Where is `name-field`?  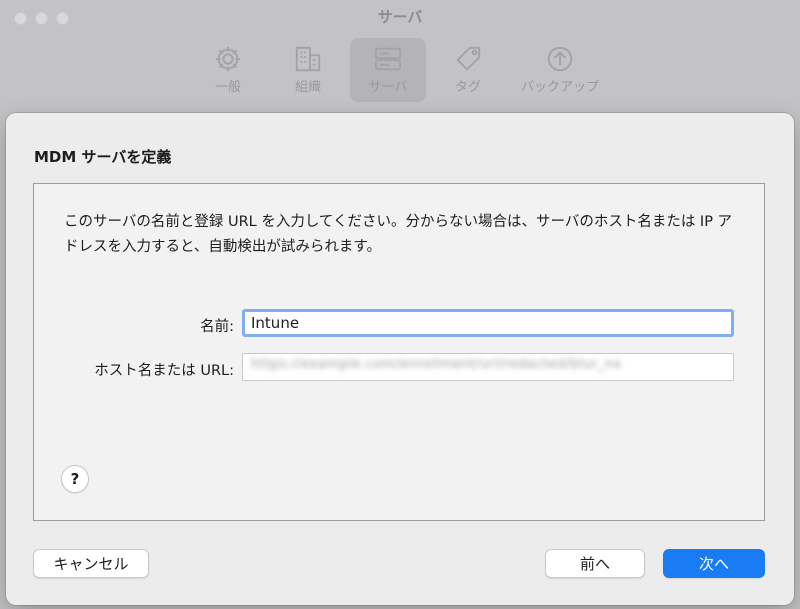
name-field is located at coordinates (488, 323).